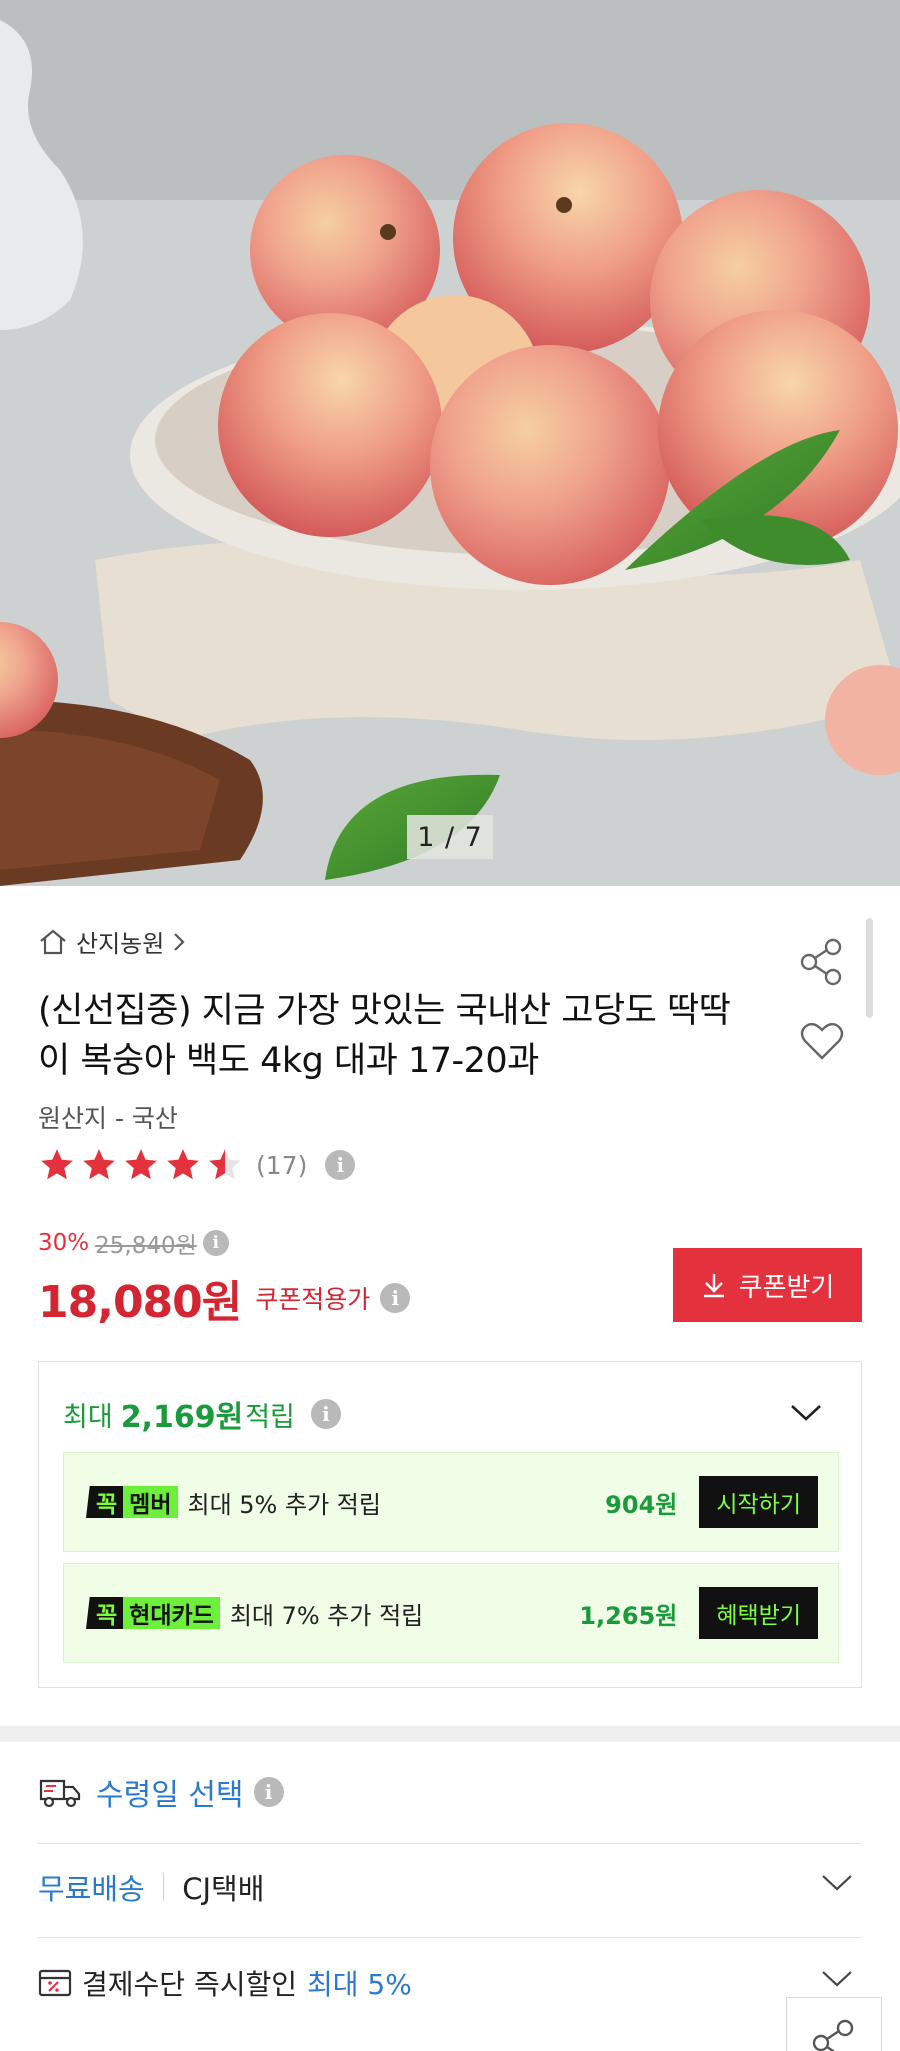 Image resolution: width=900 pixels, height=2051 pixels. I want to click on payment-discount-label: 결제수단 즉시할인, so click(189, 1984).